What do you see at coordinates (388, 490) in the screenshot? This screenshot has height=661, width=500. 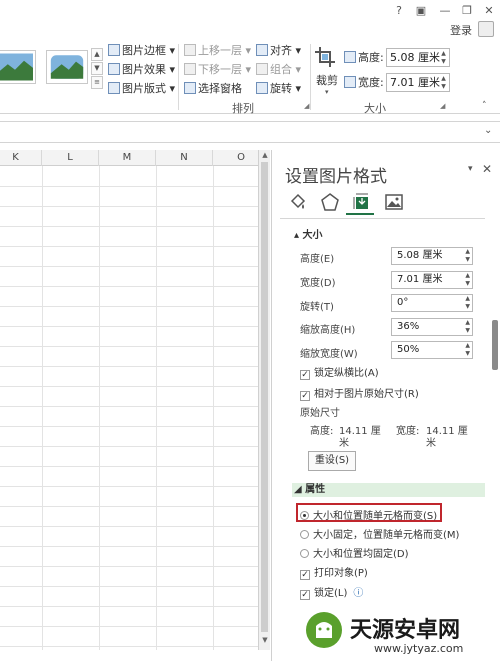 I see `properties-section-header: ◢ 属性` at bounding box center [388, 490].